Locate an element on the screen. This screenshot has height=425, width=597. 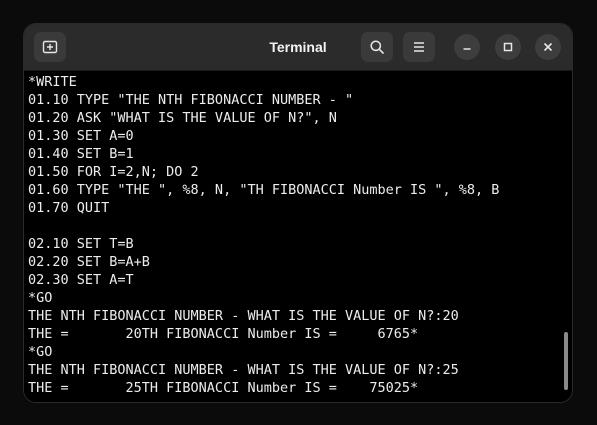
maximize-button is located at coordinates (508, 47).